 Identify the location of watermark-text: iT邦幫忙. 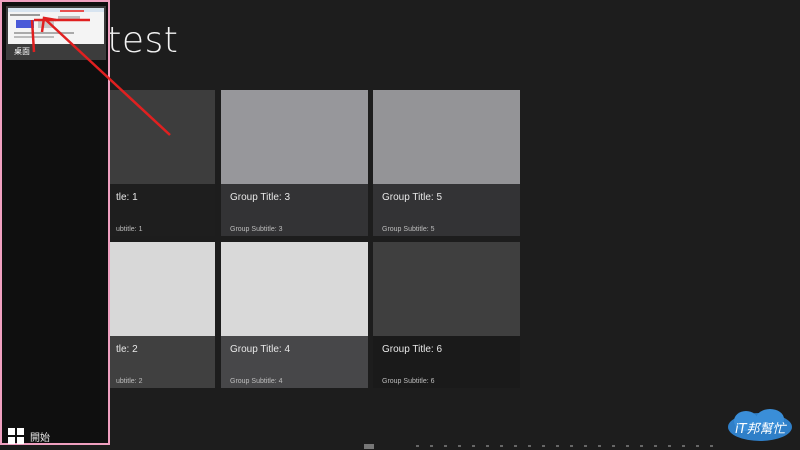
(761, 429).